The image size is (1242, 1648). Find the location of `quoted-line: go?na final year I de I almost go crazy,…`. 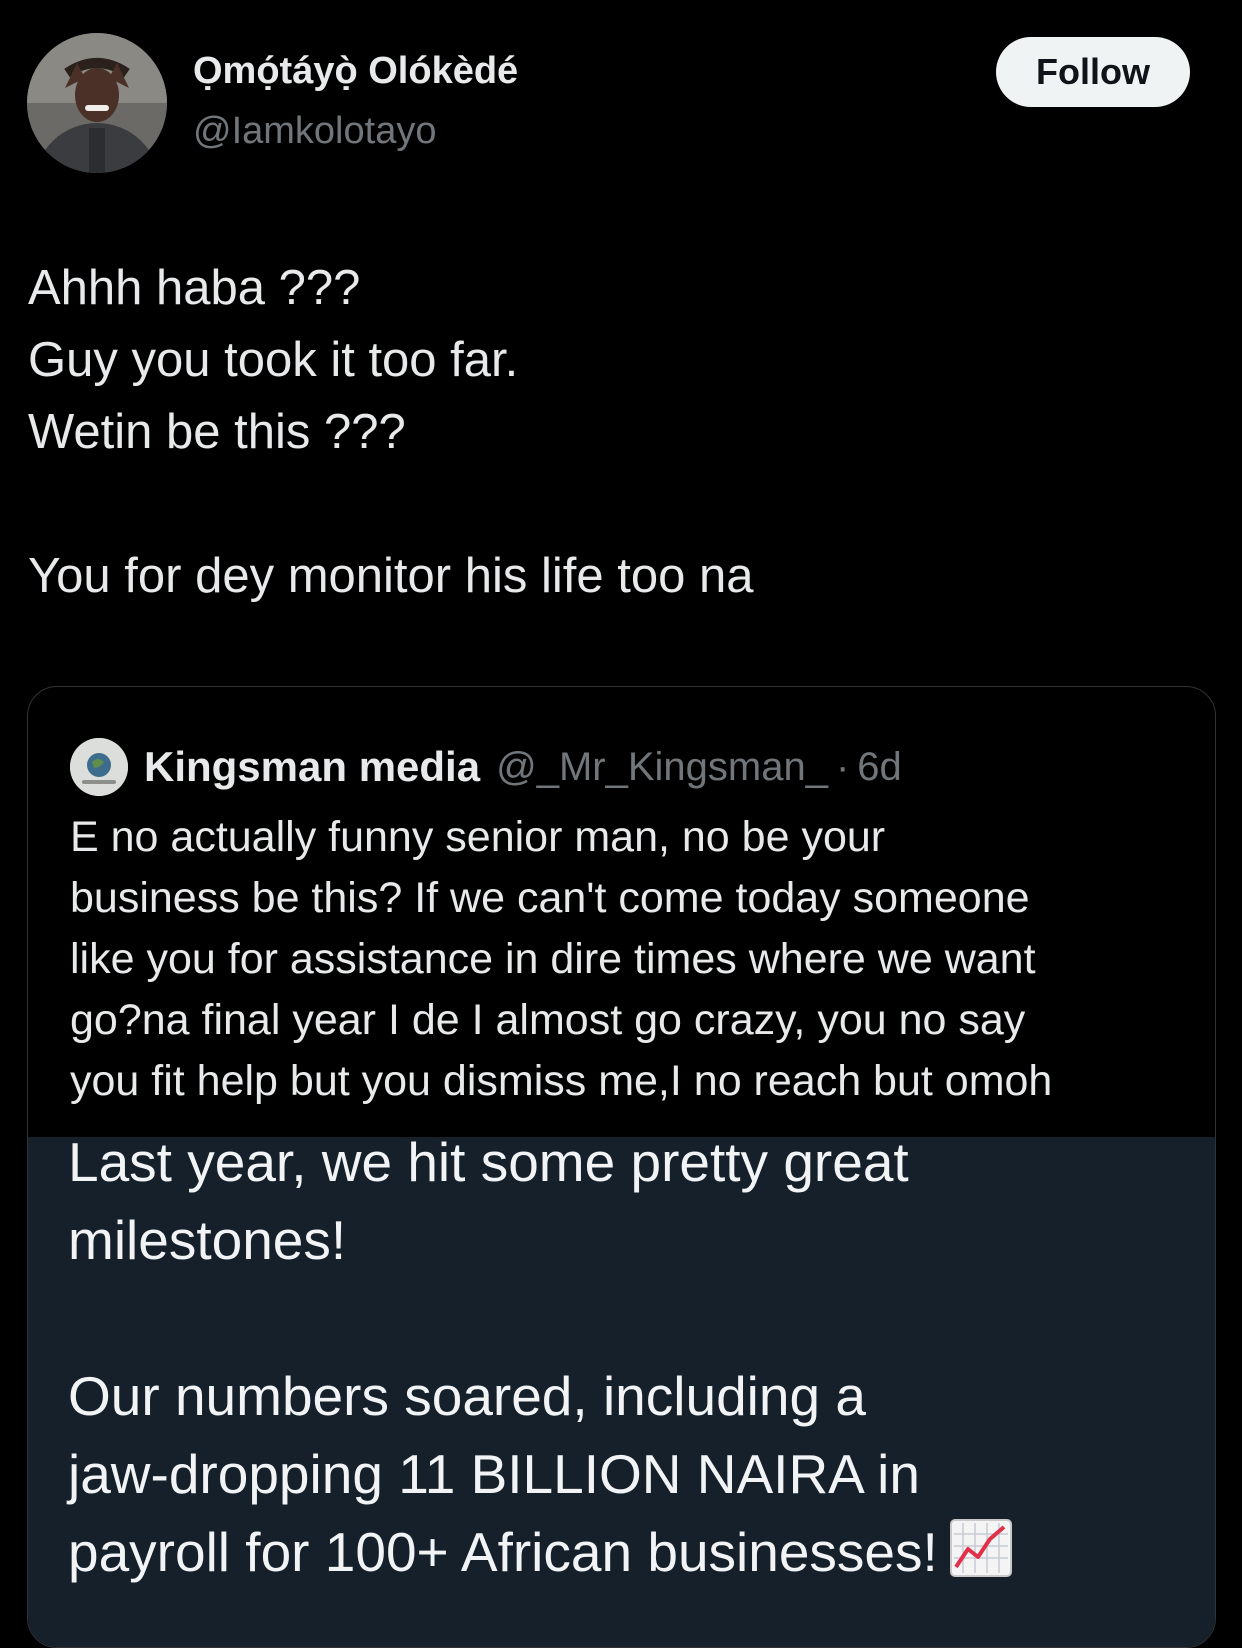

quoted-line: go?na final year I de I almost go crazy,… is located at coordinates (548, 1020).